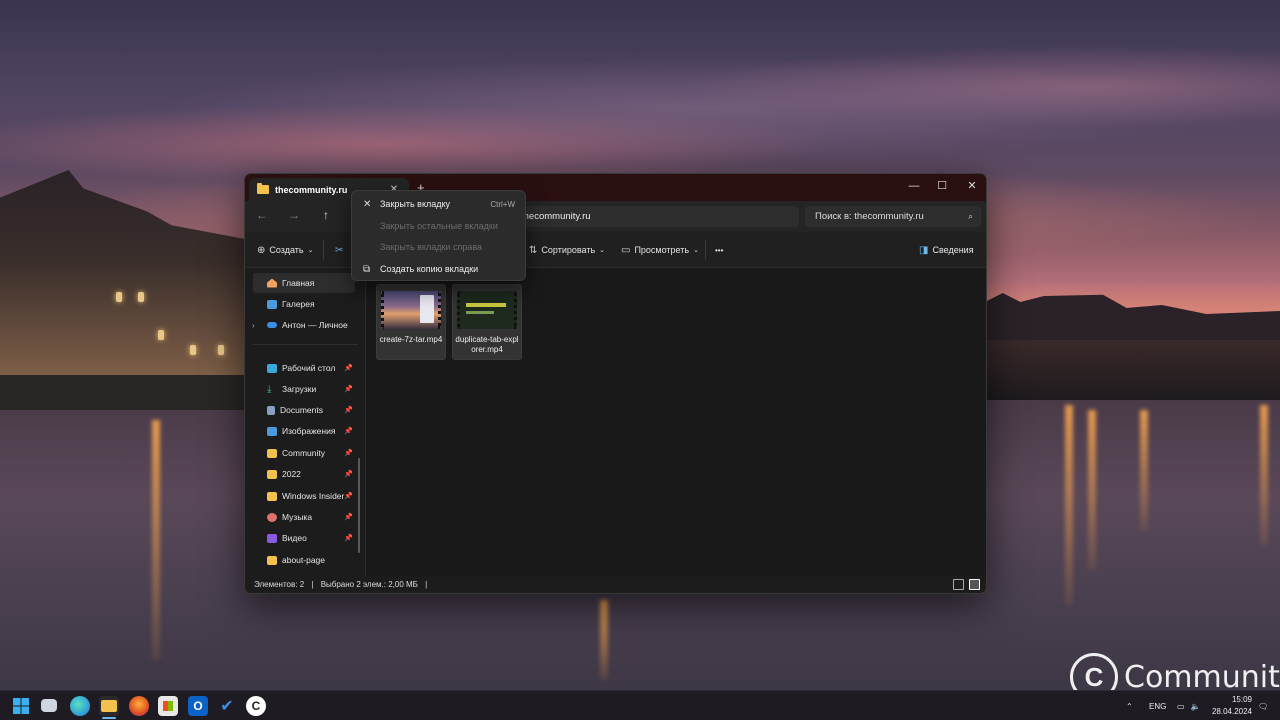  What do you see at coordinates (1157, 705) in the screenshot?
I see `language-indicator: ENG` at bounding box center [1157, 705].